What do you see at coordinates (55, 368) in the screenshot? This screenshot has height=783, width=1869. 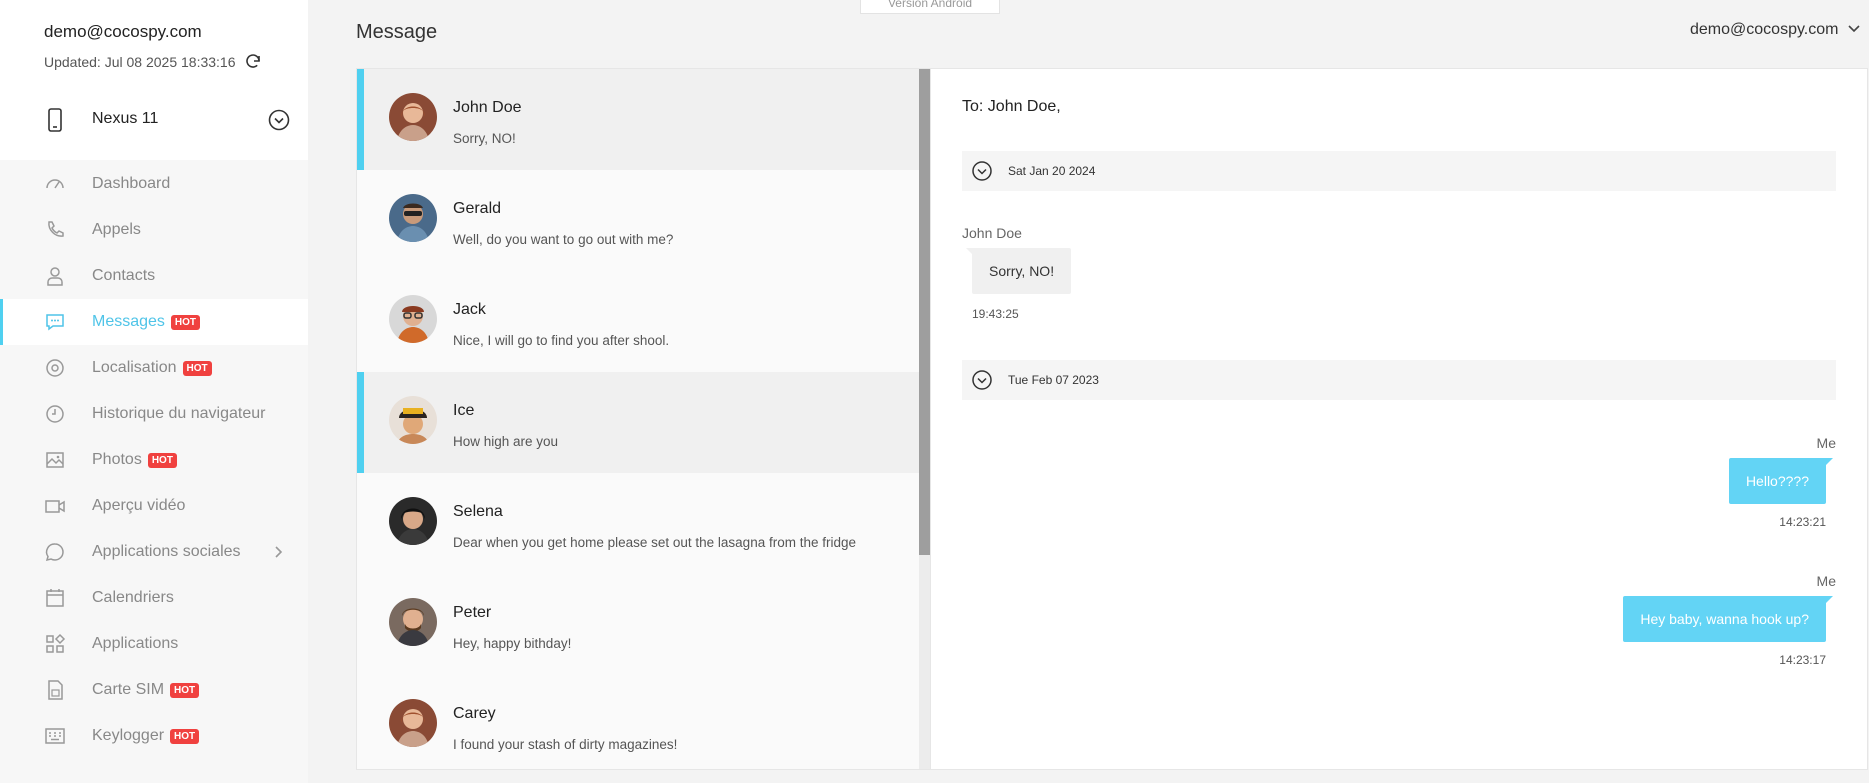 I see `location-icon` at bounding box center [55, 368].